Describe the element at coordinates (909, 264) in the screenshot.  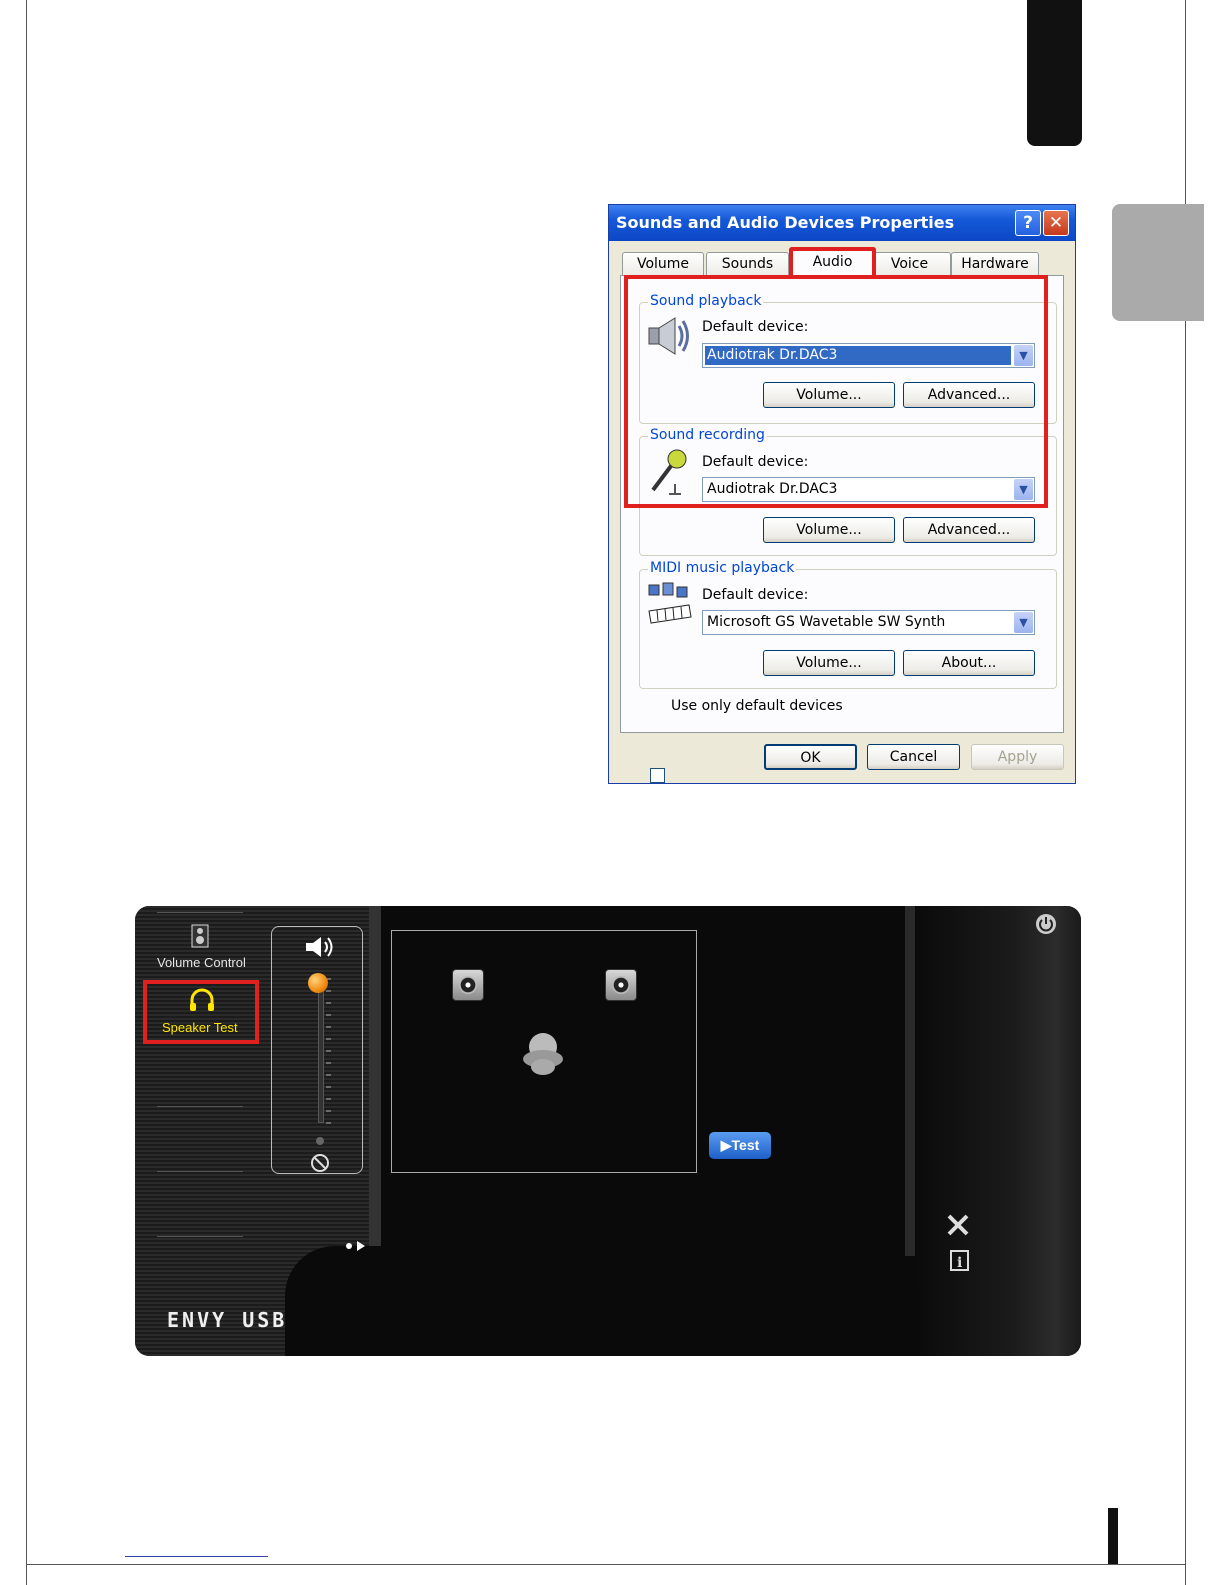
I see `tab-voice: Voice` at that location.